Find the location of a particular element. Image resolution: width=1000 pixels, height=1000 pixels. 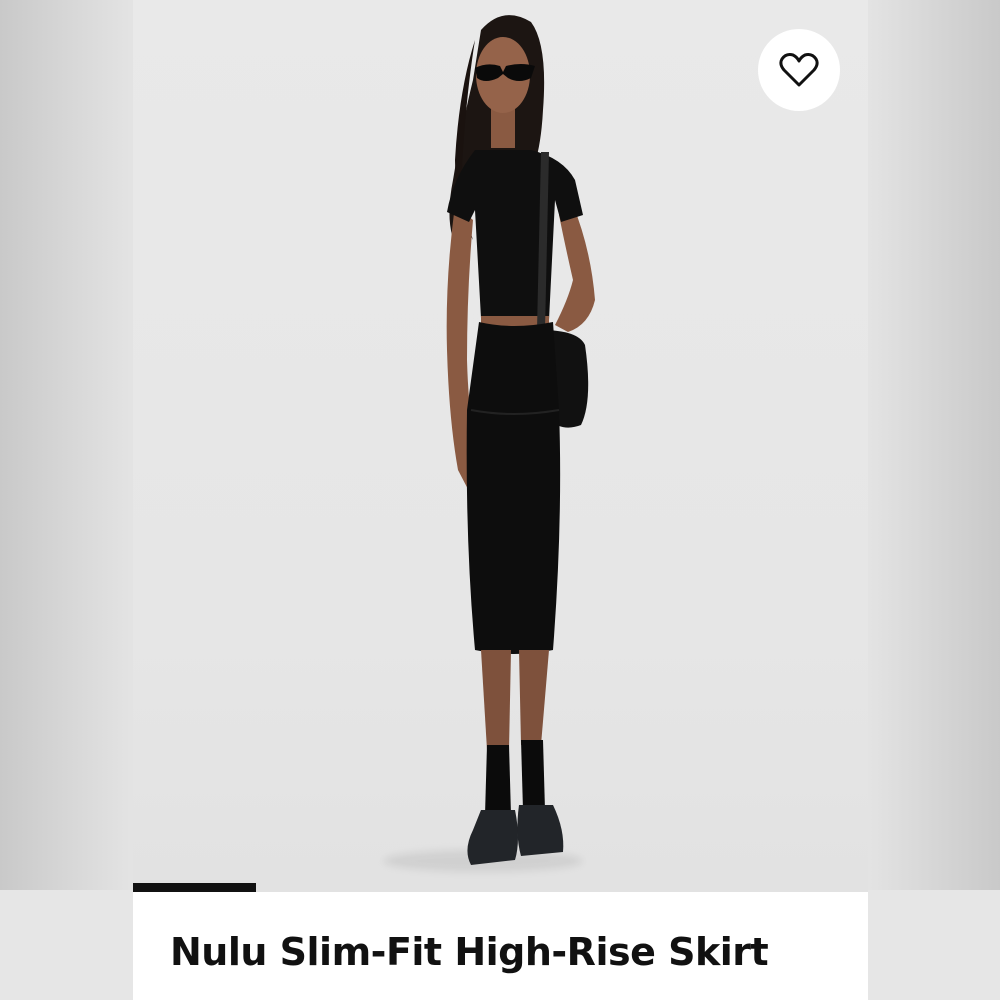

neck is located at coordinates (503, 128).